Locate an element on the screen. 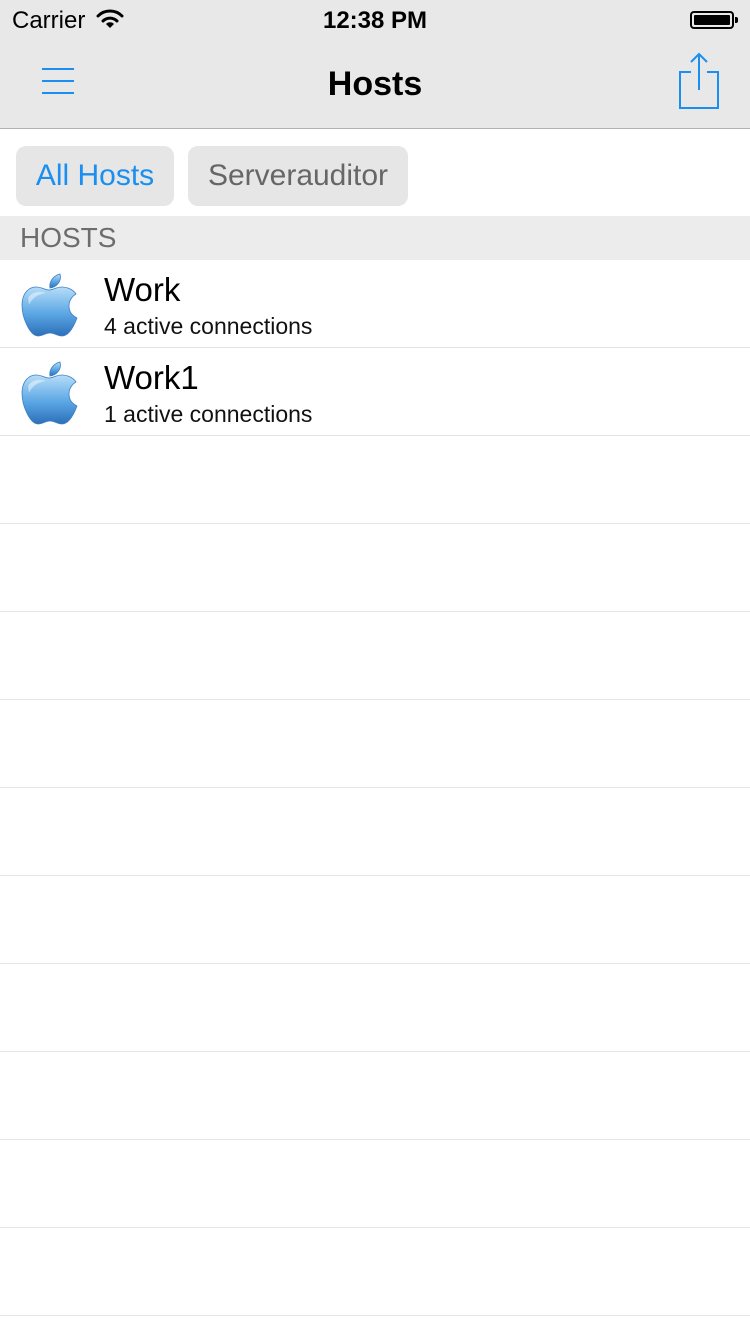 This screenshot has width=750, height=1334. host-connections: 1 active connections is located at coordinates (208, 414).